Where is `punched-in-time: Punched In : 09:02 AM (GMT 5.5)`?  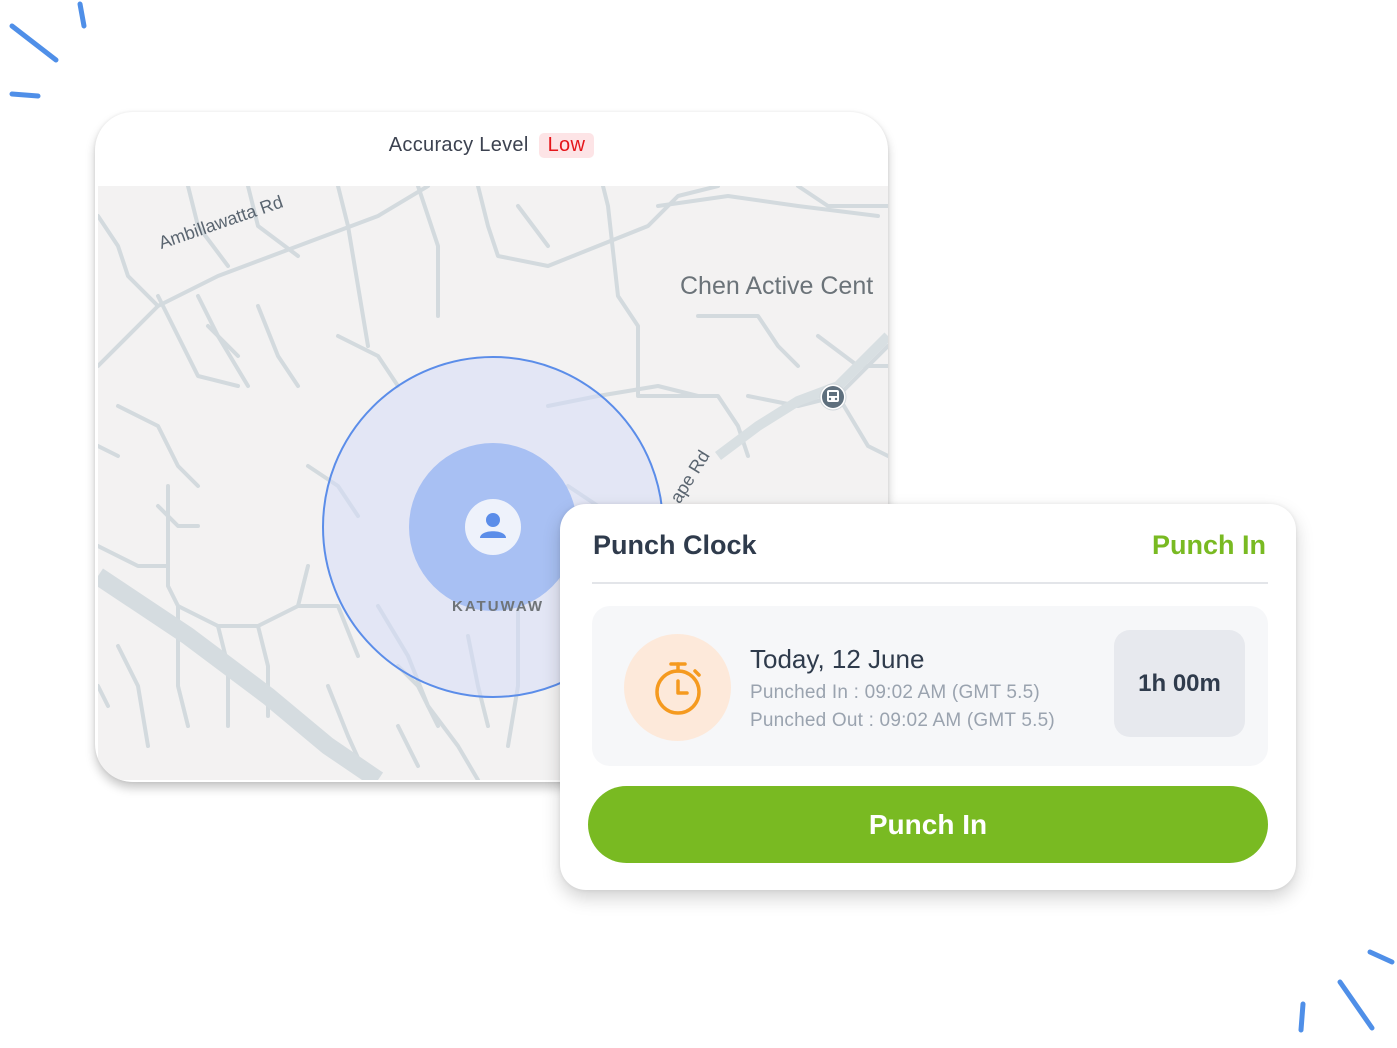 punched-in-time: Punched In : 09:02 AM (GMT 5.5) is located at coordinates (895, 692).